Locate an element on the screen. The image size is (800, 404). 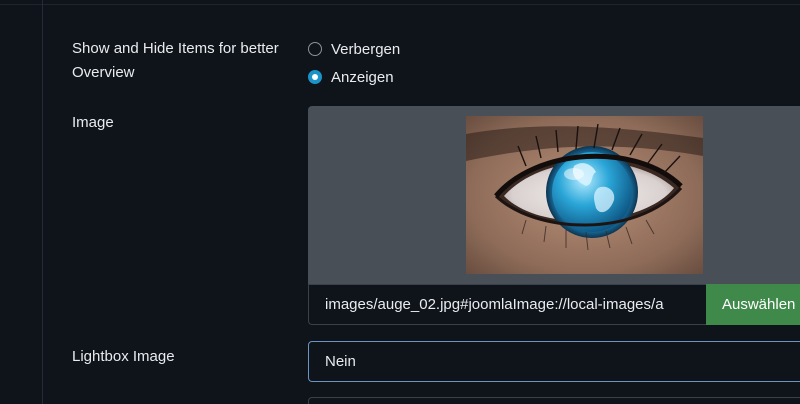
eye-globe-image is located at coordinates (584, 195).